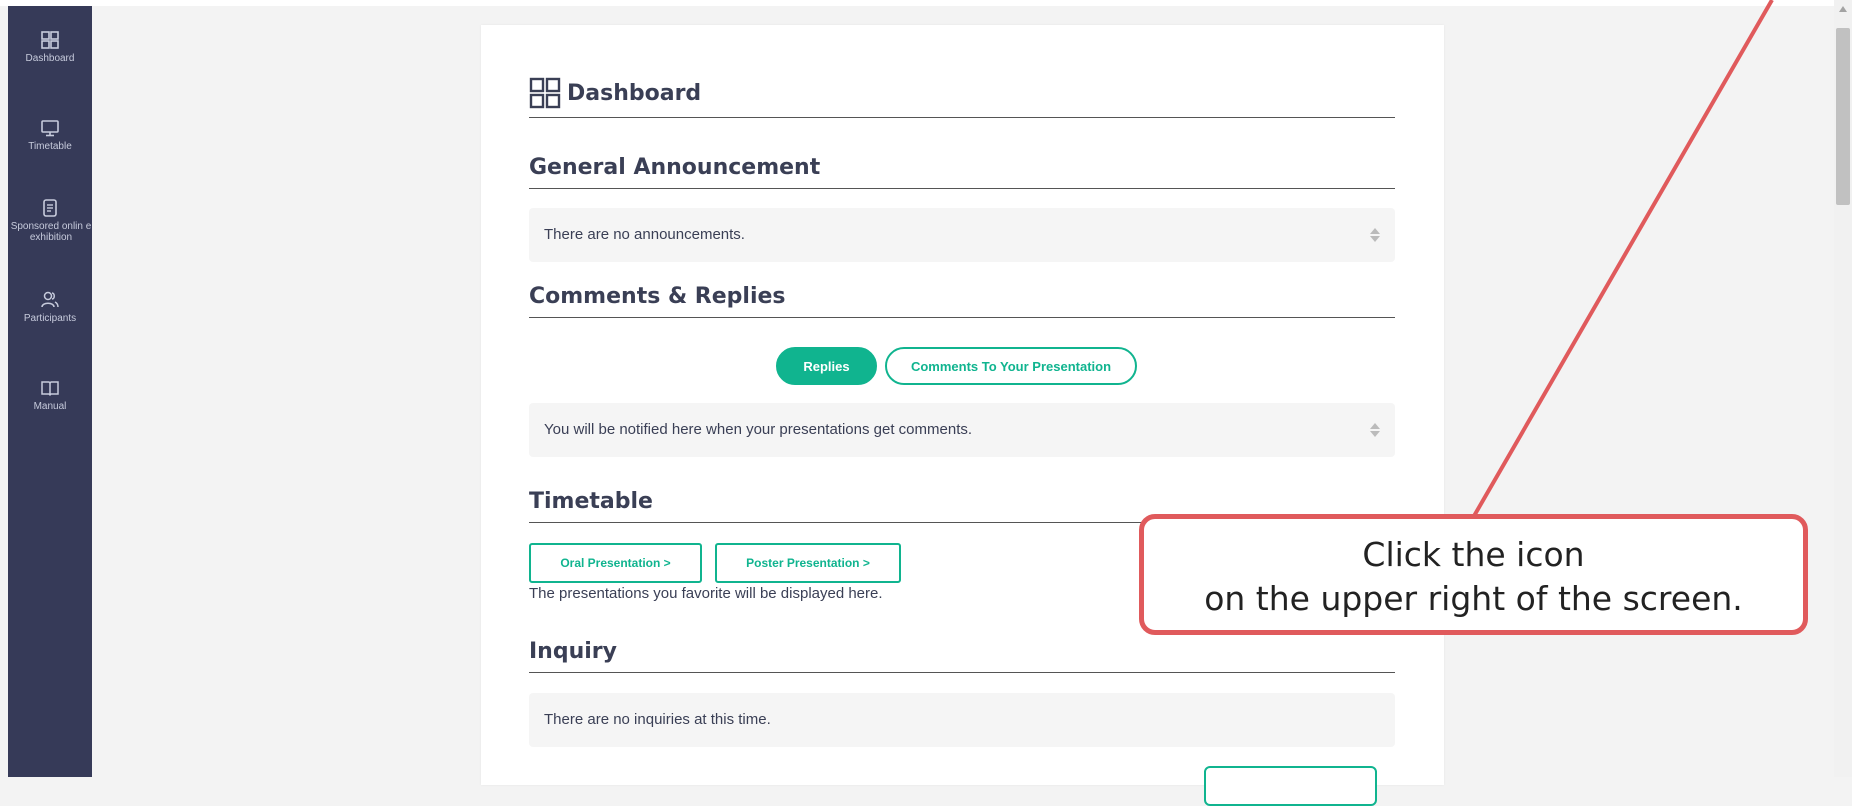 The width and height of the screenshot is (1852, 806). I want to click on instruction-line-1: Click the icon, so click(1473, 554).